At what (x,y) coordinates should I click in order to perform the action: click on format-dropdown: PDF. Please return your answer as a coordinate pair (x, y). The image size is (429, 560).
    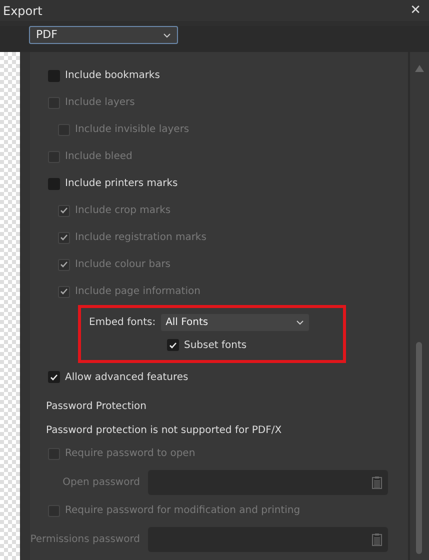
    Looking at the image, I should click on (103, 35).